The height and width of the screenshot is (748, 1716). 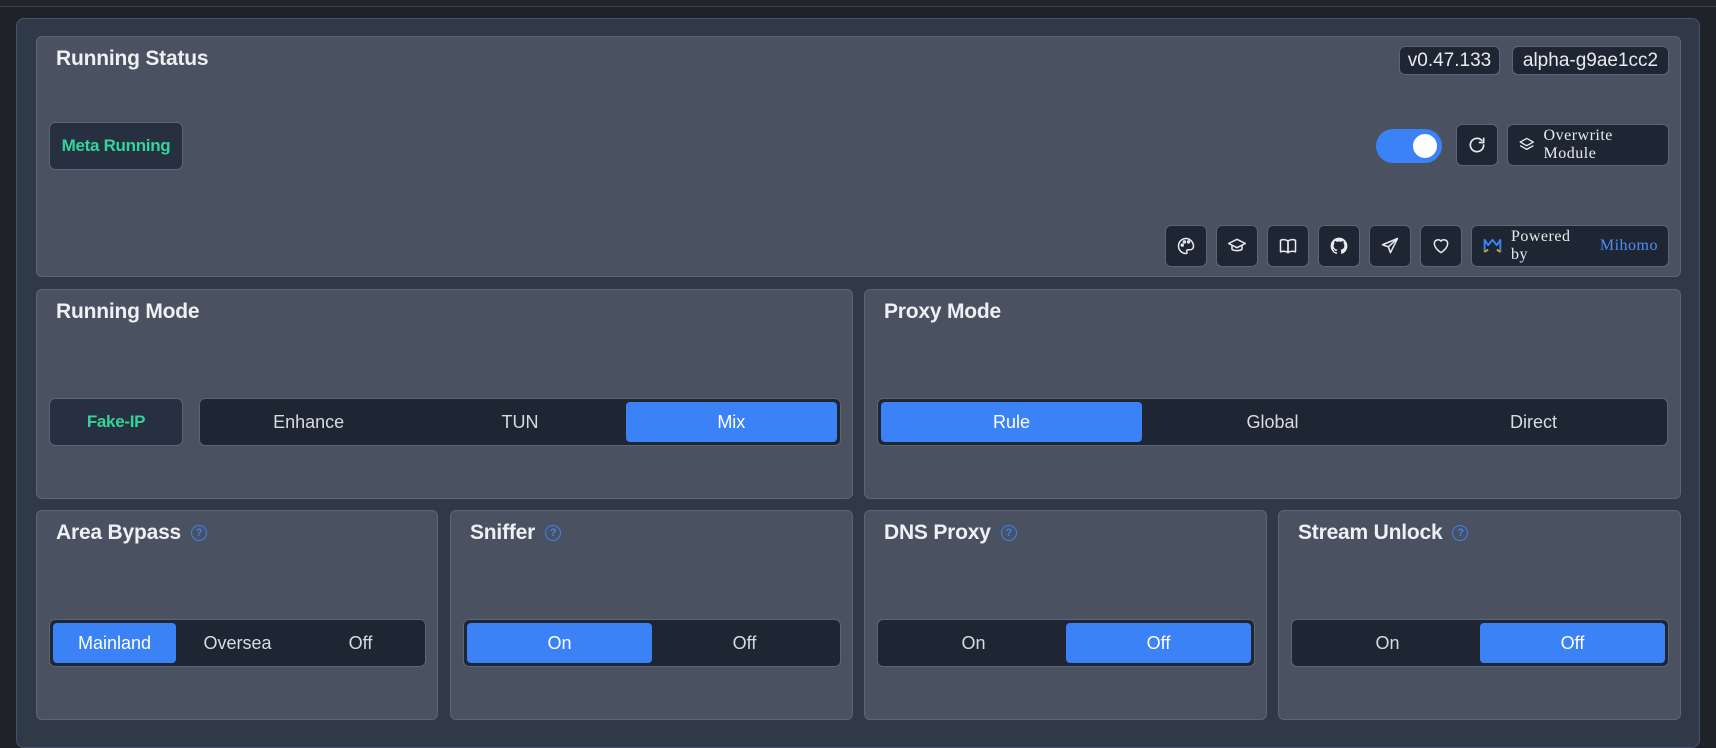 I want to click on overwrite-module-button: Overwrite Module, so click(x=1588, y=145).